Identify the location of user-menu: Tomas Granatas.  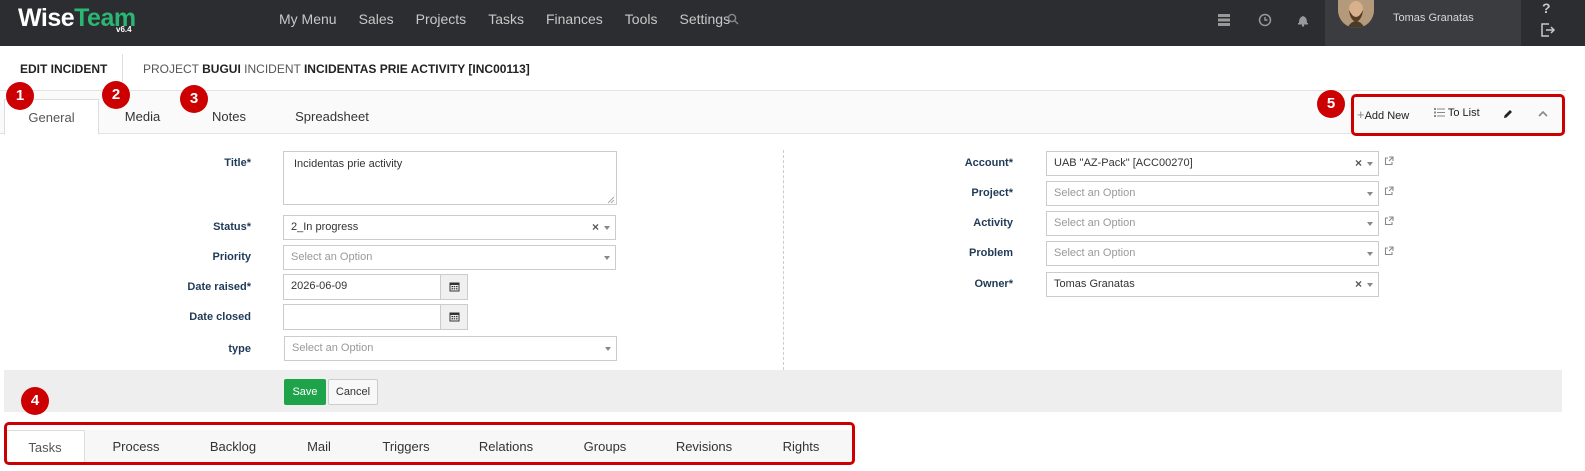
(1423, 23).